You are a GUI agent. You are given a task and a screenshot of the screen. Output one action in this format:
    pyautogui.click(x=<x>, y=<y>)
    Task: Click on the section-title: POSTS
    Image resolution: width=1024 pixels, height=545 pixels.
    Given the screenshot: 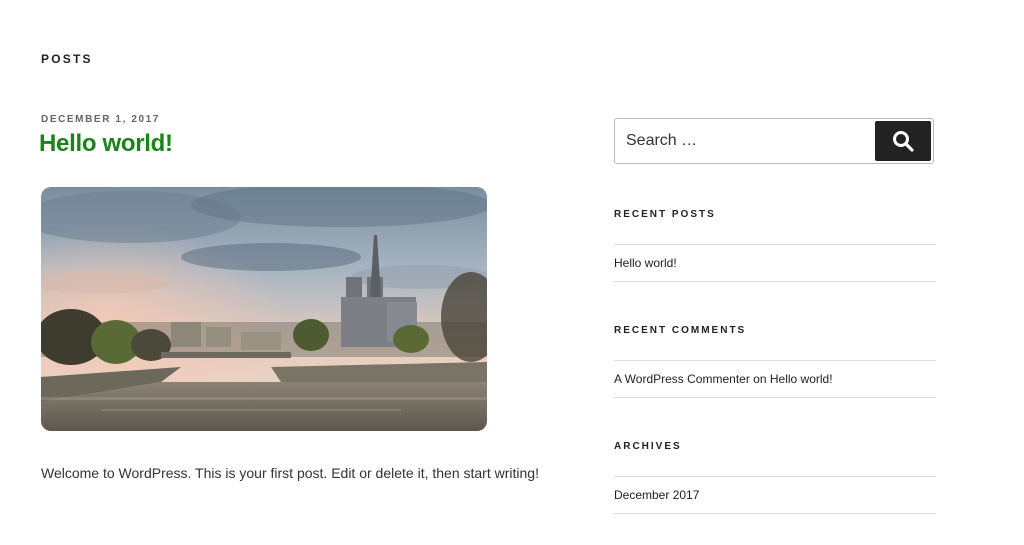 What is the action you would take?
    pyautogui.click(x=67, y=59)
    